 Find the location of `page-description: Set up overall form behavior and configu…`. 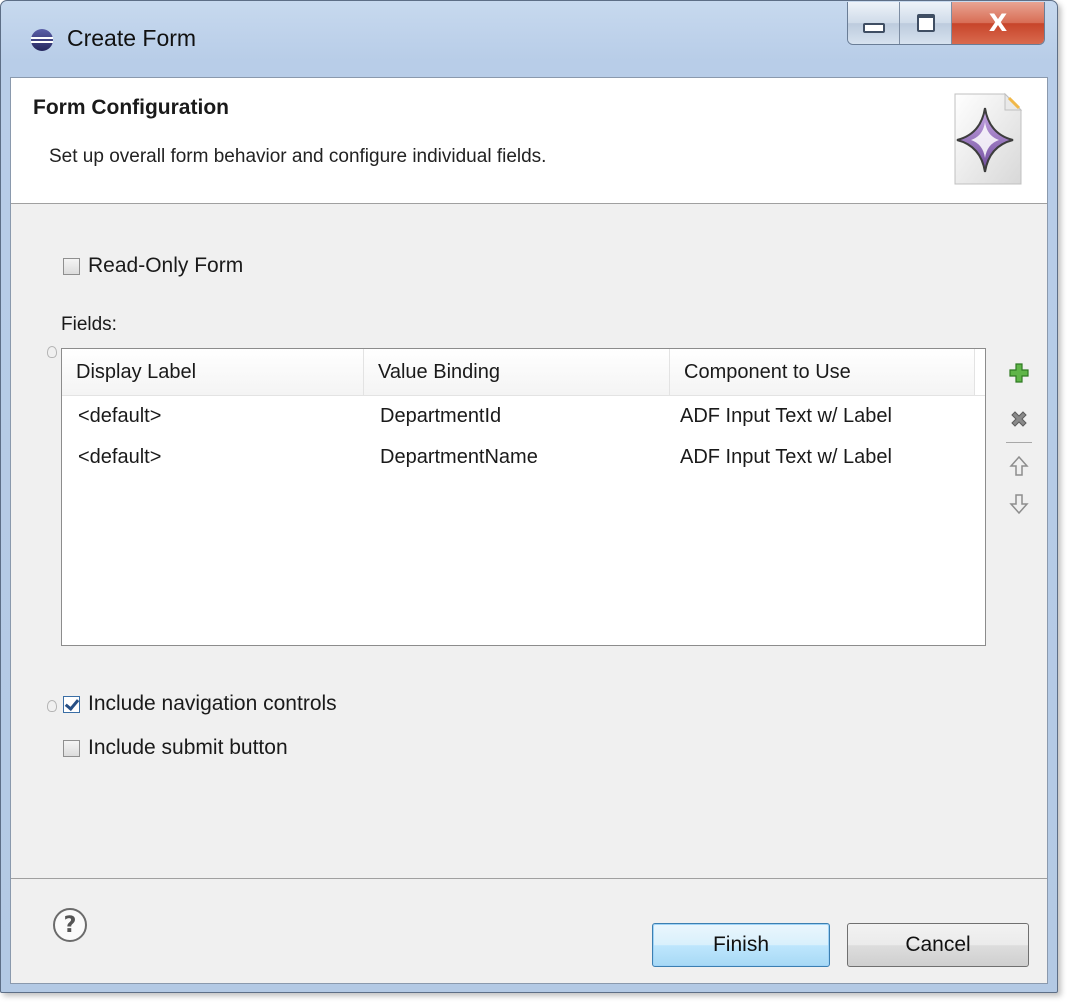

page-description: Set up overall form behavior and configu… is located at coordinates (298, 156).